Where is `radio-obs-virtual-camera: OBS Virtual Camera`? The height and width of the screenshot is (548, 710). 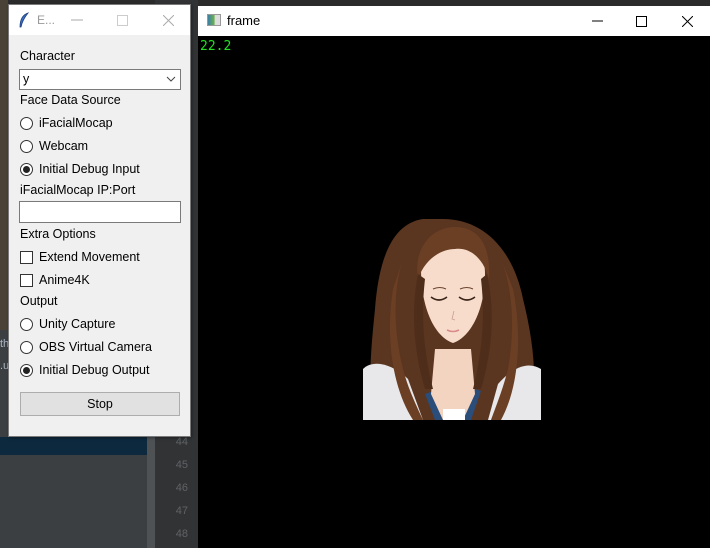
radio-obs-virtual-camera: OBS Virtual Camera is located at coordinates (86, 347).